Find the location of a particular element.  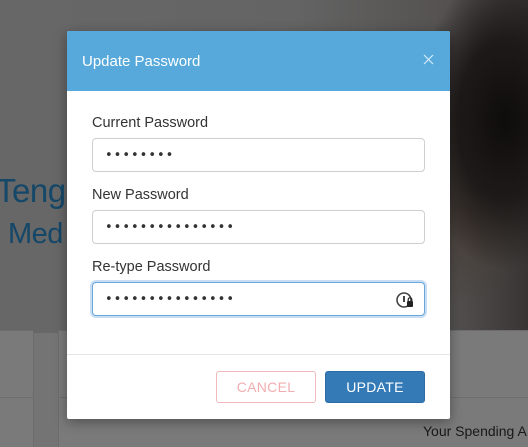

current-password-group: Current Password is located at coordinates (258, 143).